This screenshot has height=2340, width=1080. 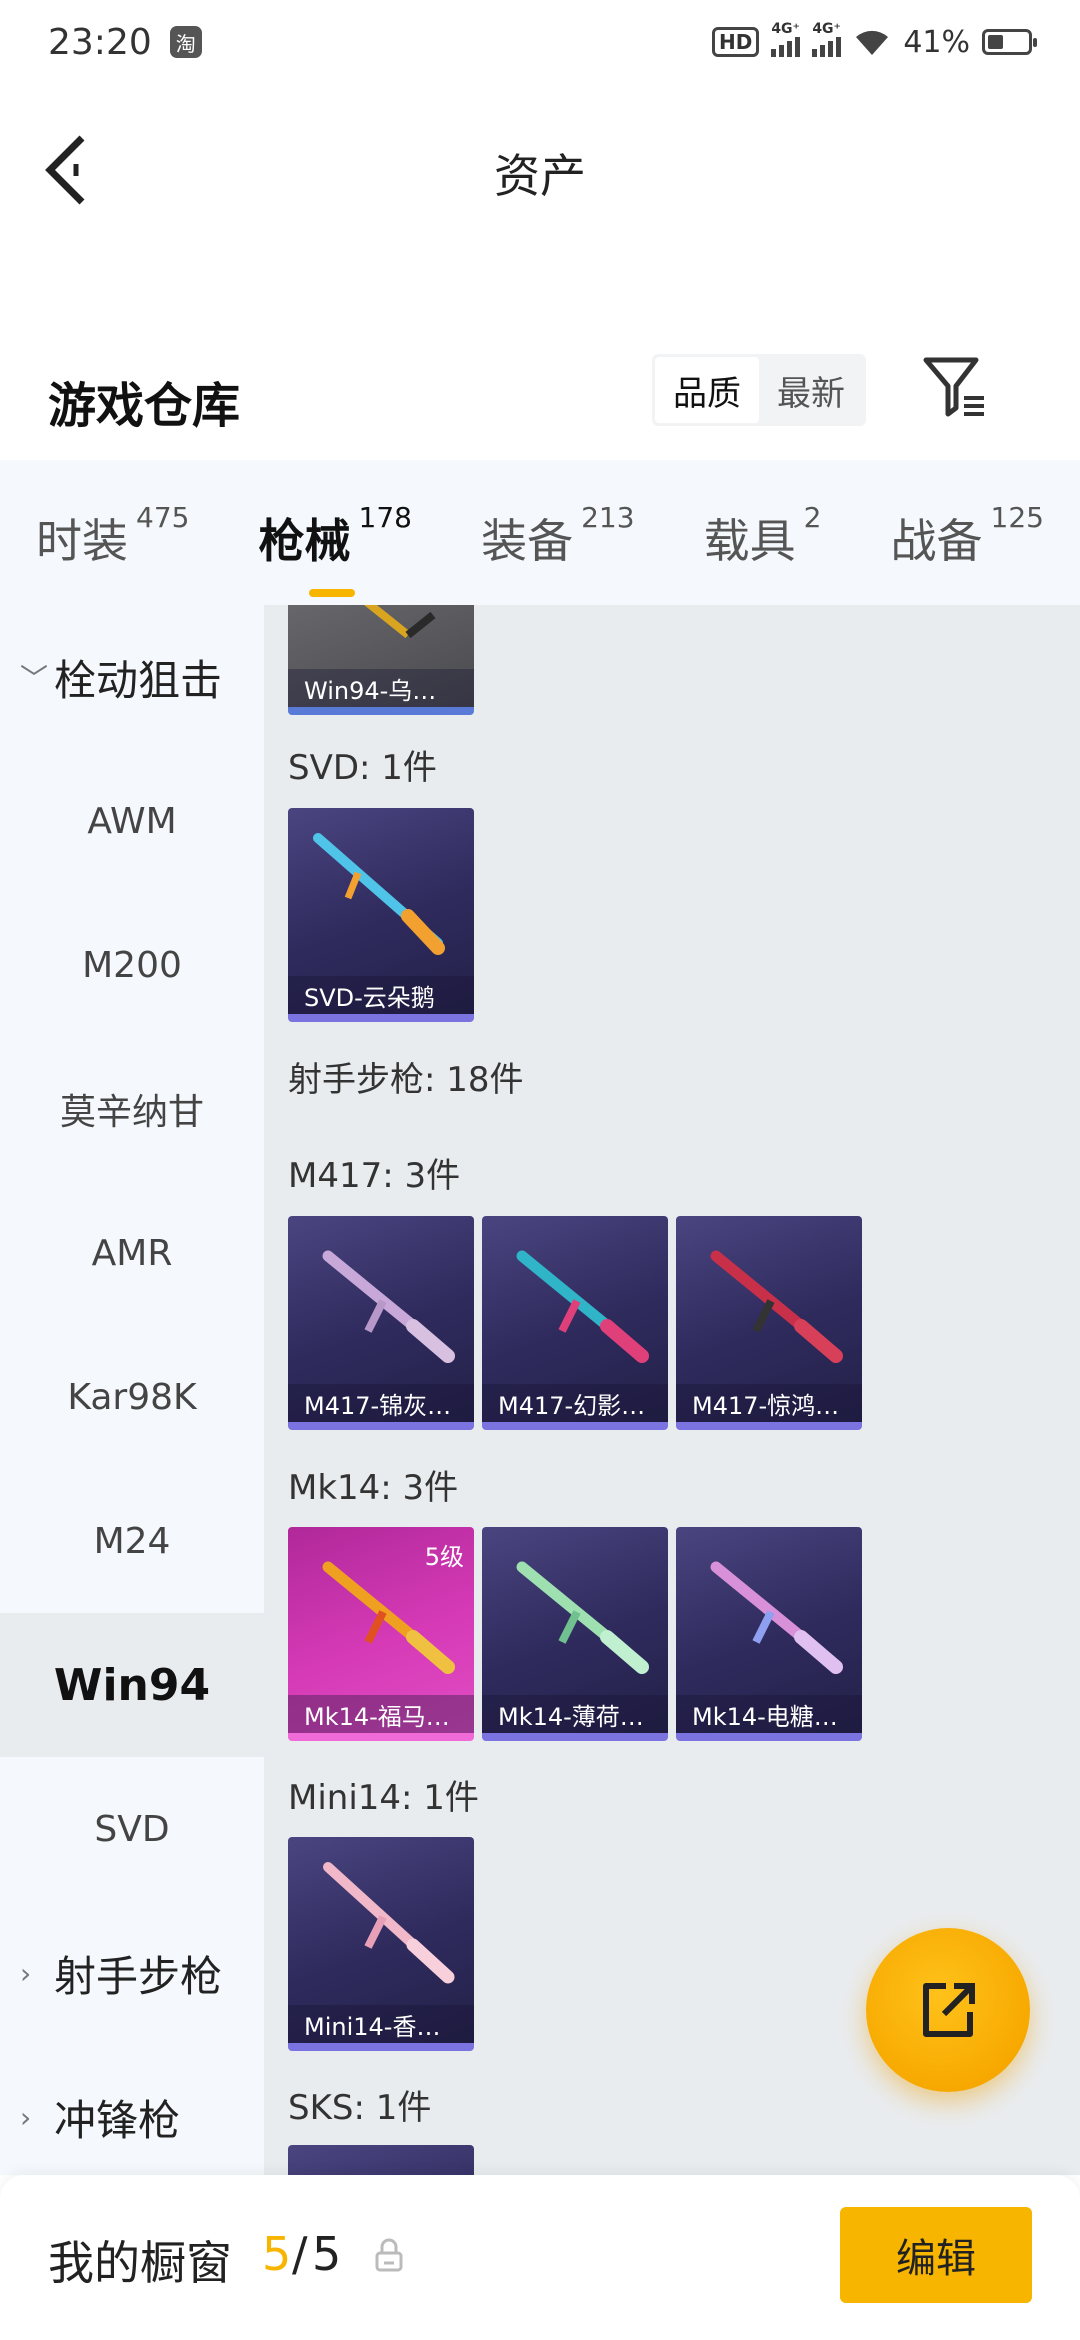 I want to click on category-tabs: 时装 475 枪械 178 装备 213 载具 2 战备 125, so click(x=540, y=532).